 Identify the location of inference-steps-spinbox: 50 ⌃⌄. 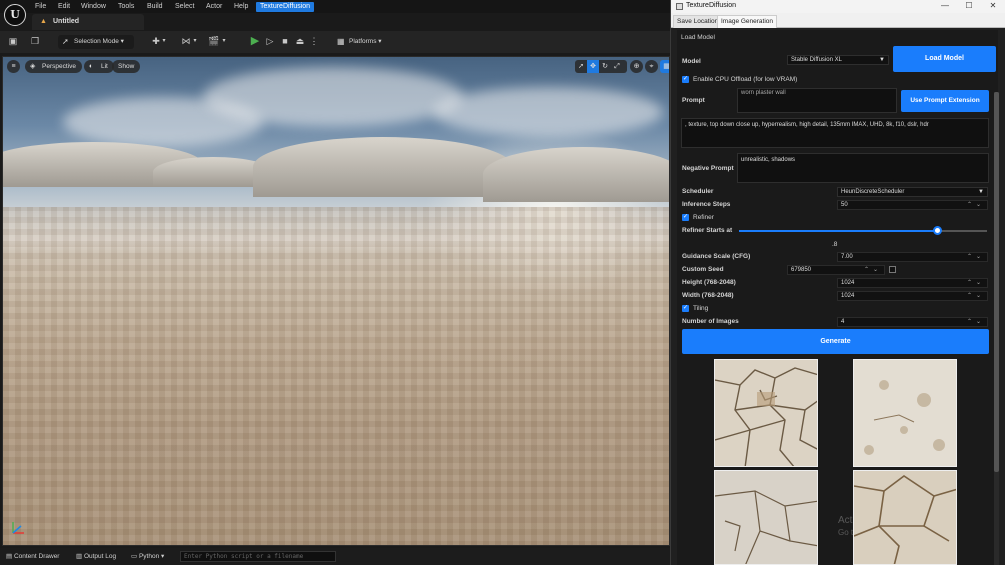
(912, 205).